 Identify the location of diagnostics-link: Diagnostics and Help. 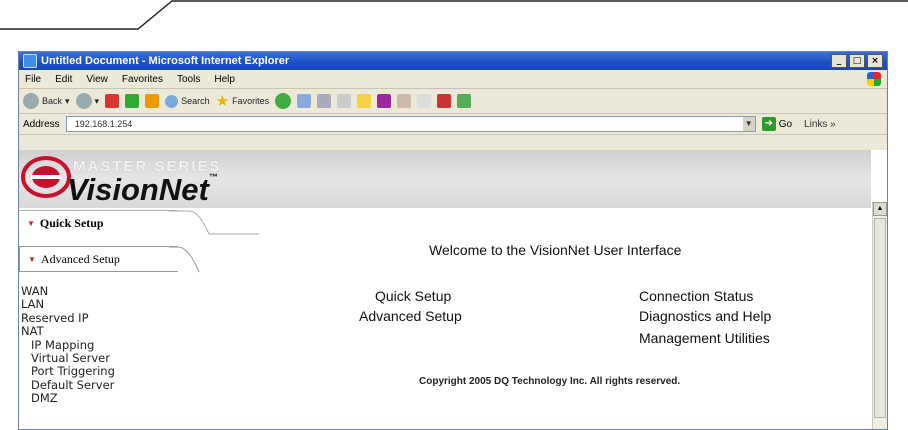
(705, 316).